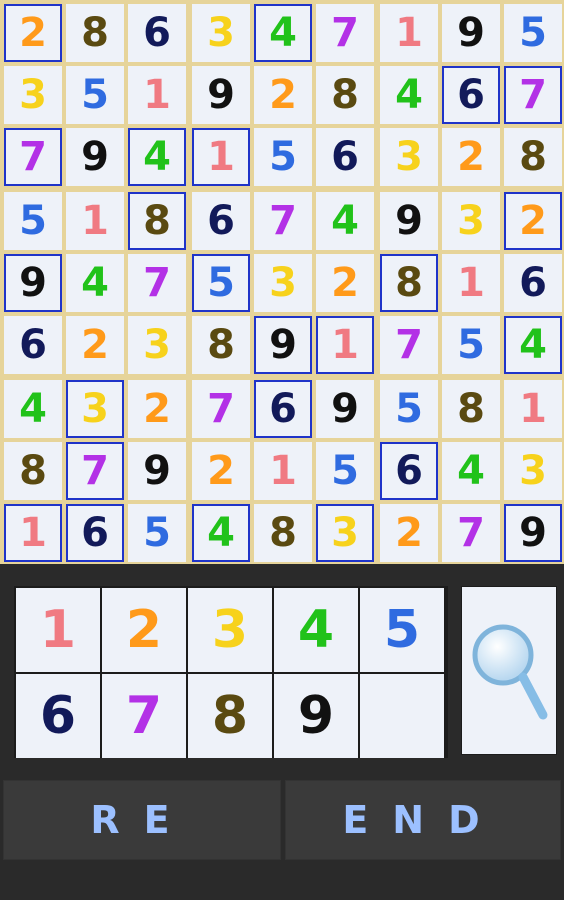  Describe the element at coordinates (230, 630) in the screenshot. I see `keypad-number-3: 3` at that location.